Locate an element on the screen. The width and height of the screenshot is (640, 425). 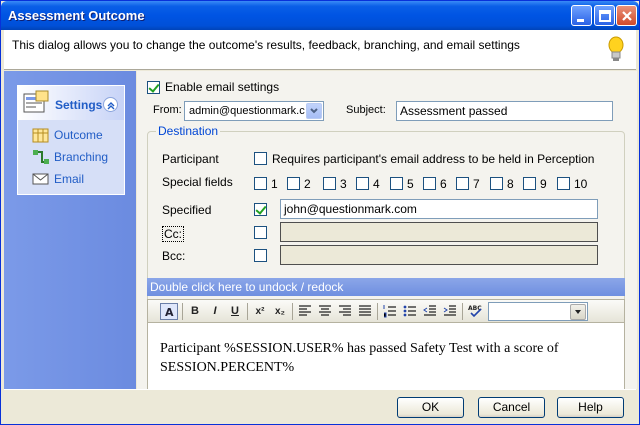
outcome-icon is located at coordinates (40, 135).